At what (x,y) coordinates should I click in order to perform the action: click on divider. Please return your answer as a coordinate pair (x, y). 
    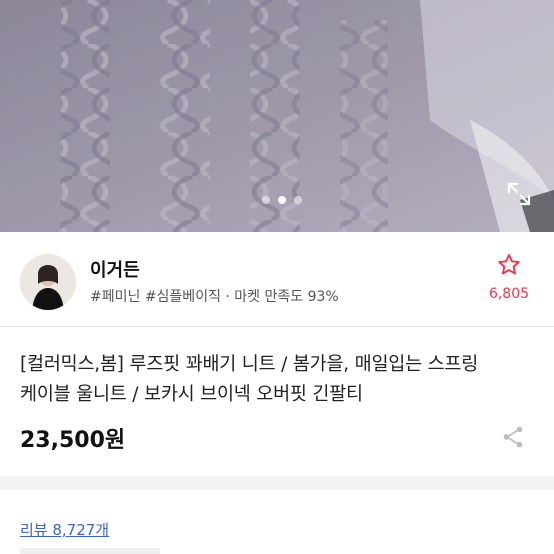
    Looking at the image, I should click on (277, 326).